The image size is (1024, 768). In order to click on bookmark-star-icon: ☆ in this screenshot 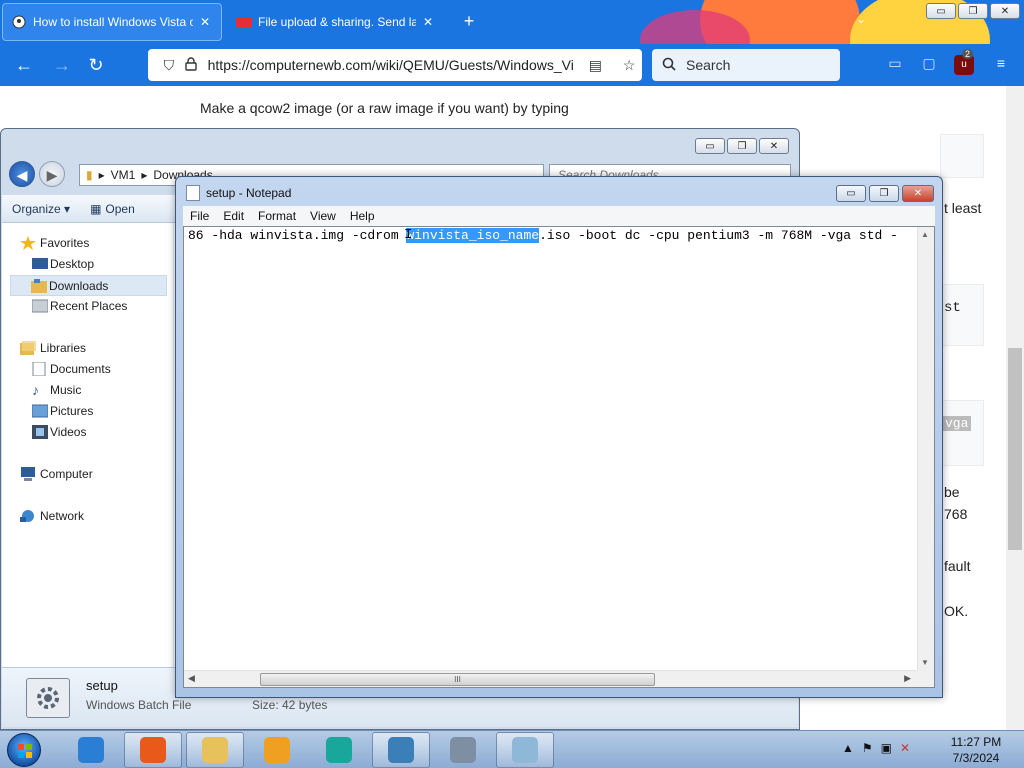, I will do `click(629, 65)`.